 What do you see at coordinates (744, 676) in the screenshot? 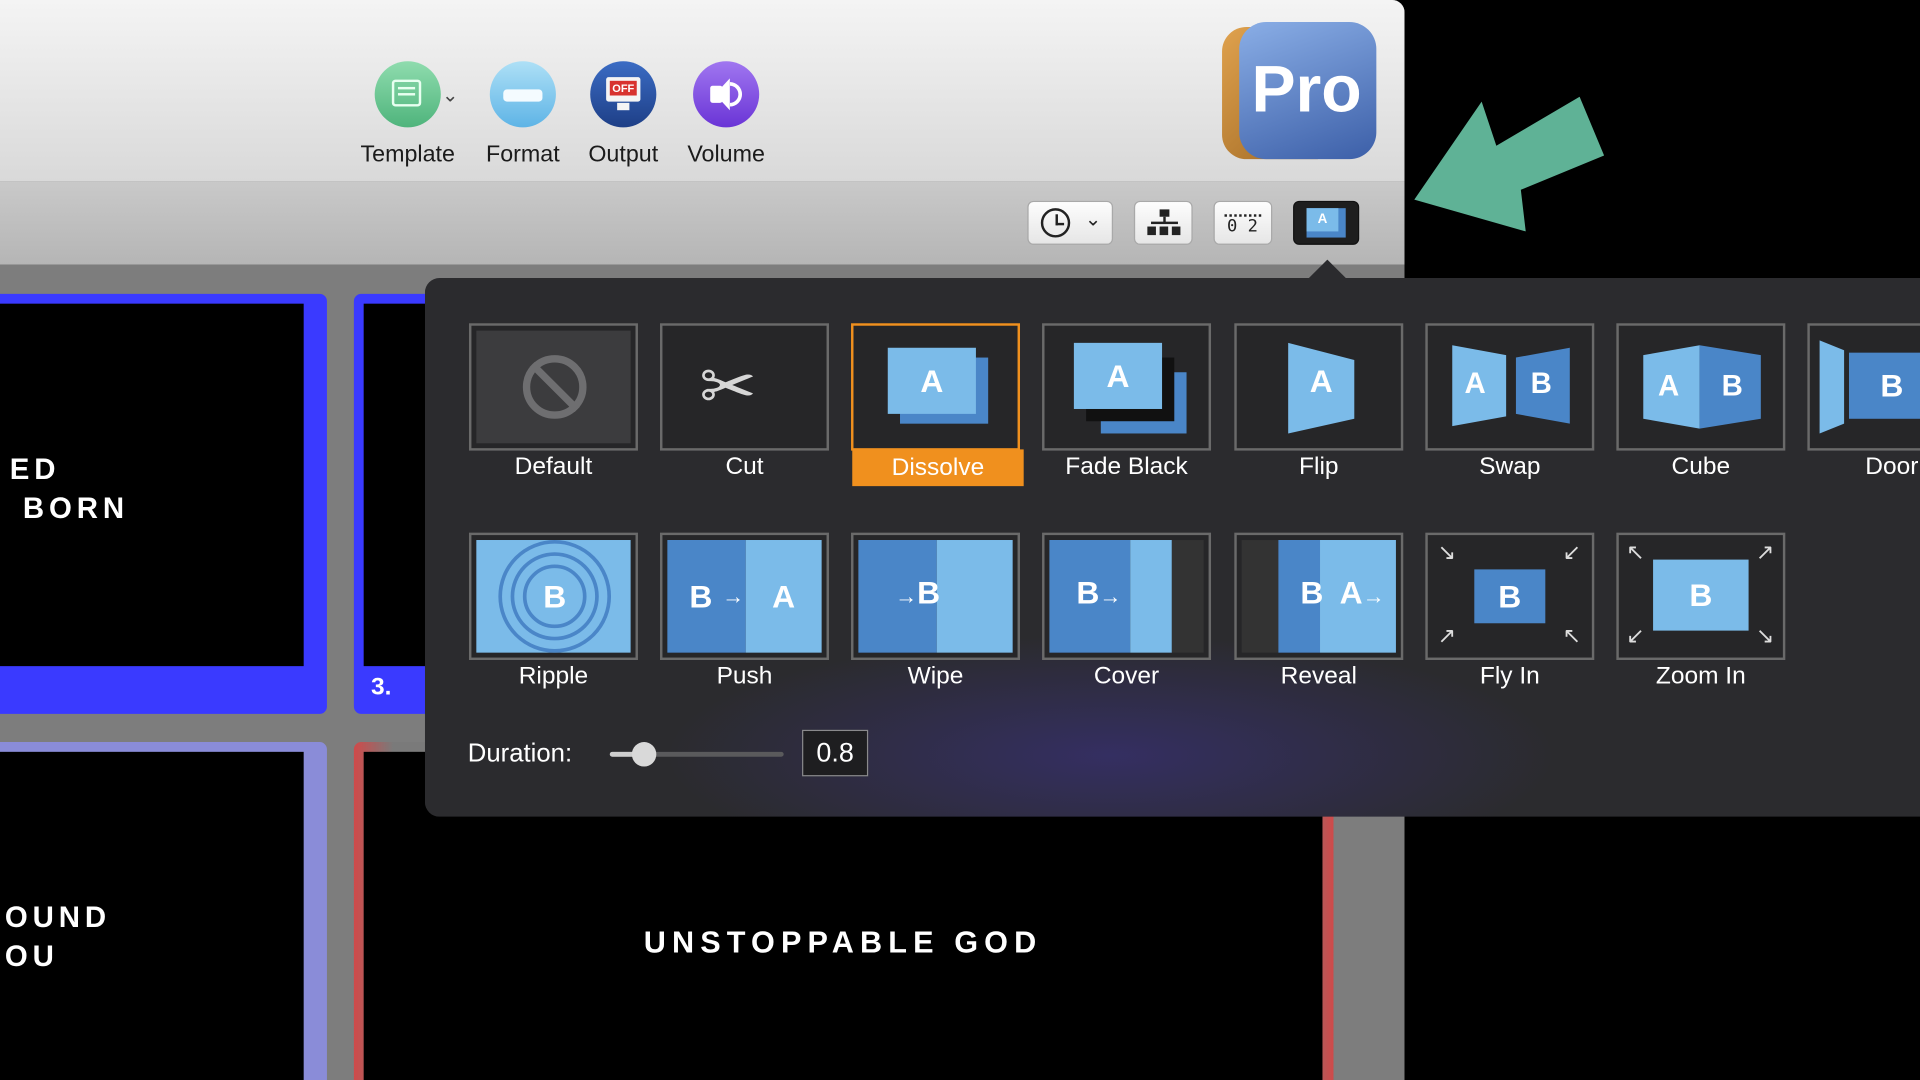
I see `transition-label: Push` at bounding box center [744, 676].